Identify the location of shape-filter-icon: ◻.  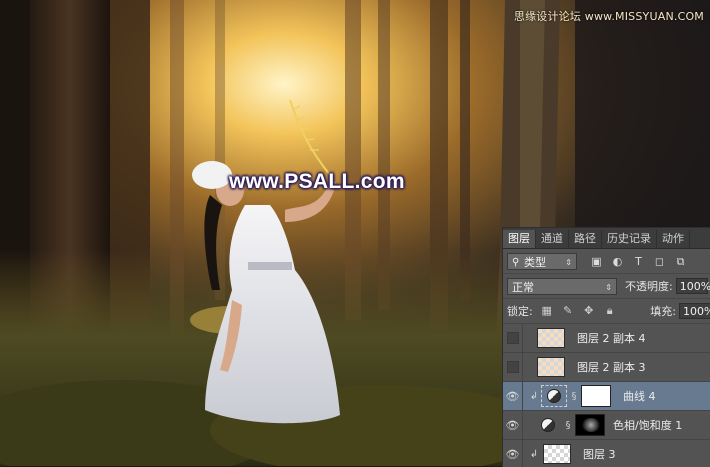
(659, 261).